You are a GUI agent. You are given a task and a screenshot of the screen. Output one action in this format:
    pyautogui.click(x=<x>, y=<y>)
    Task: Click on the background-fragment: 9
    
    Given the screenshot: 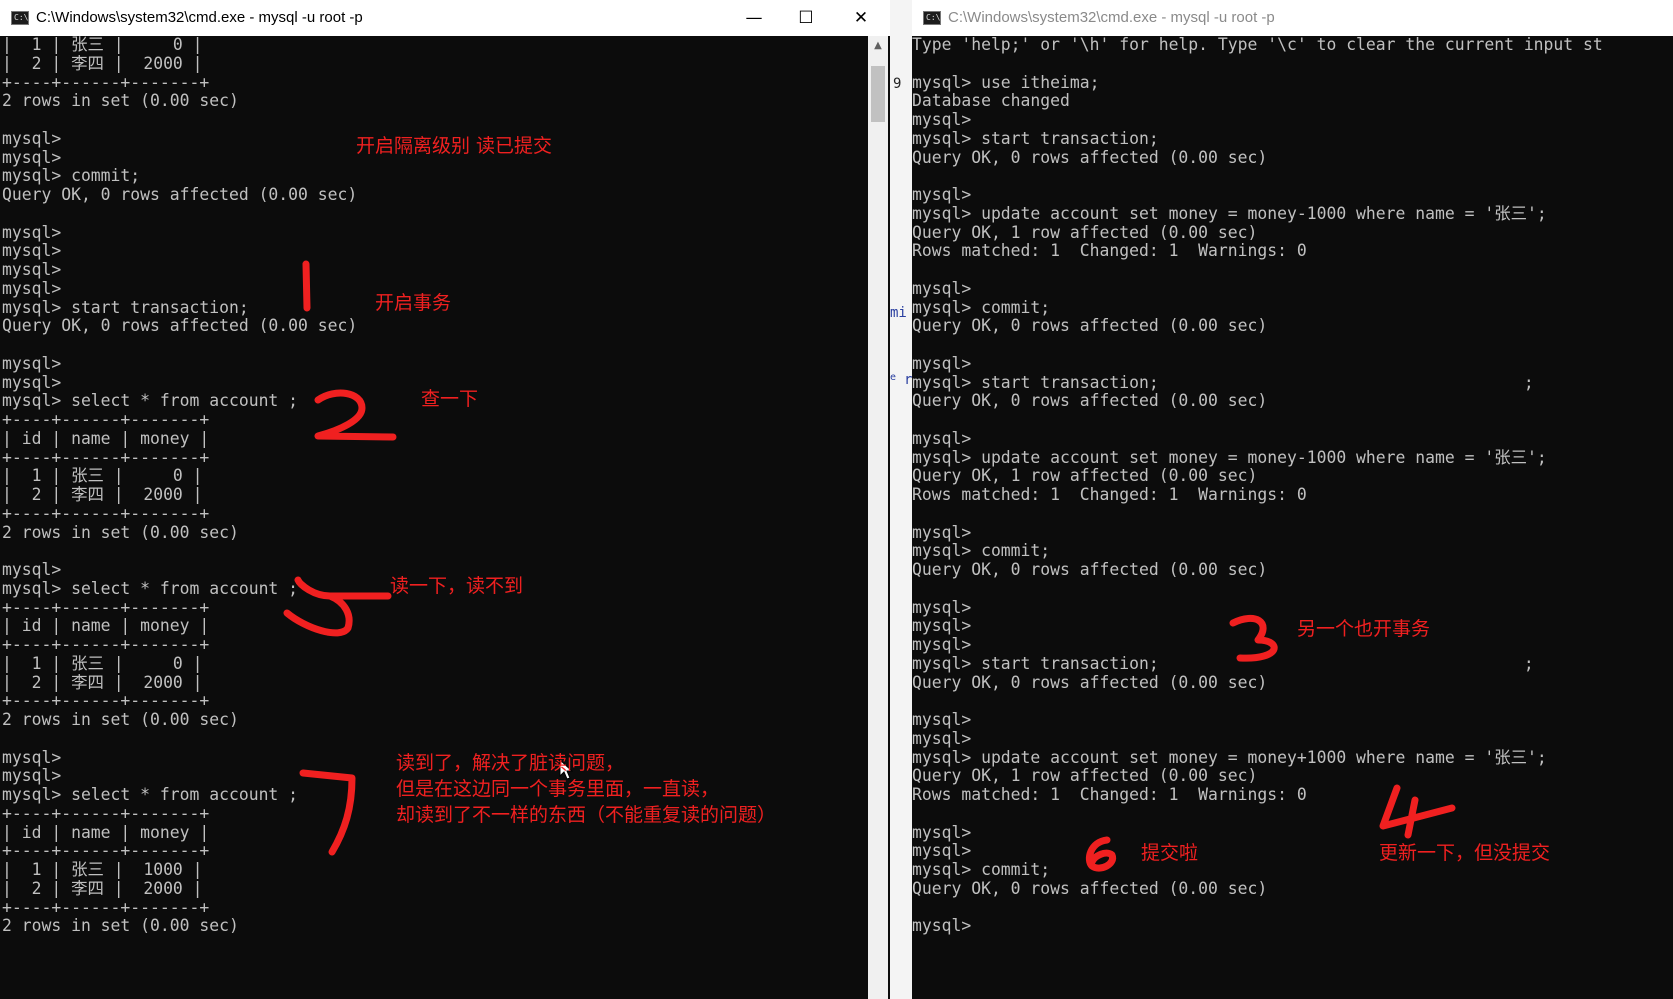 What is the action you would take?
    pyautogui.click(x=897, y=84)
    